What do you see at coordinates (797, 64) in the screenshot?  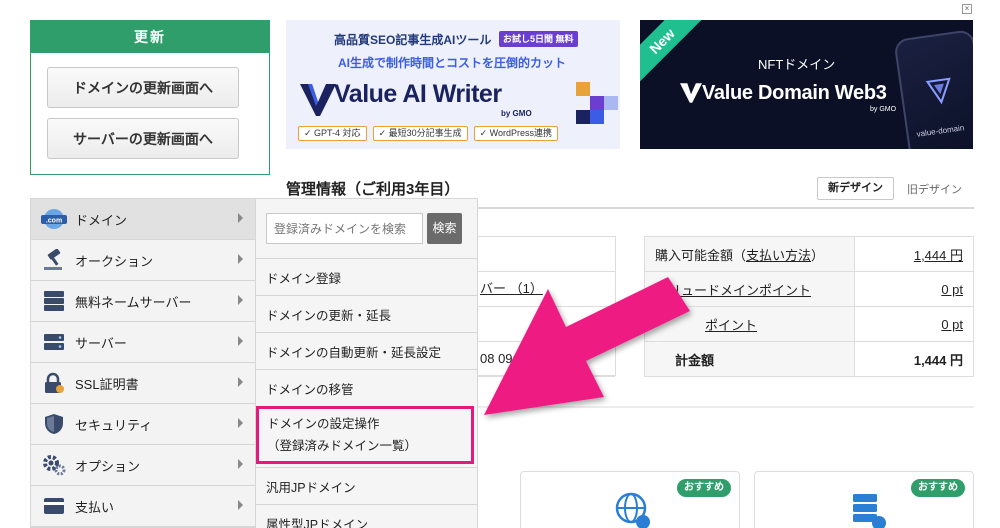 I see `nft-domain-text: NFTドメイン` at bounding box center [797, 64].